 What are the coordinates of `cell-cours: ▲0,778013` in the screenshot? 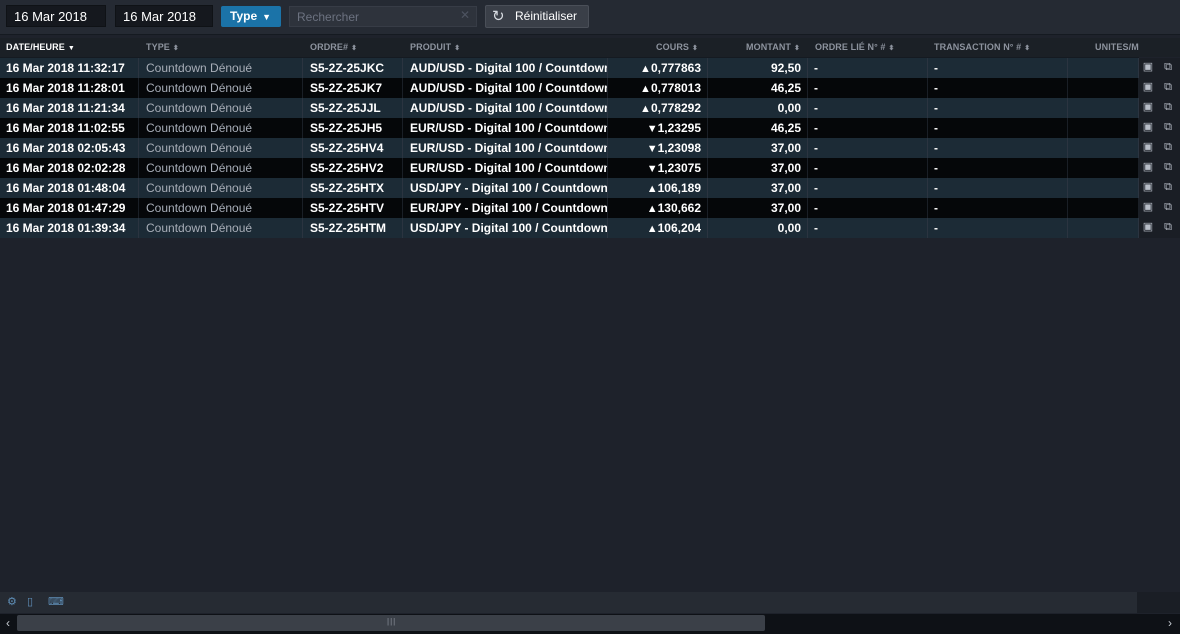 It's located at (658, 88).